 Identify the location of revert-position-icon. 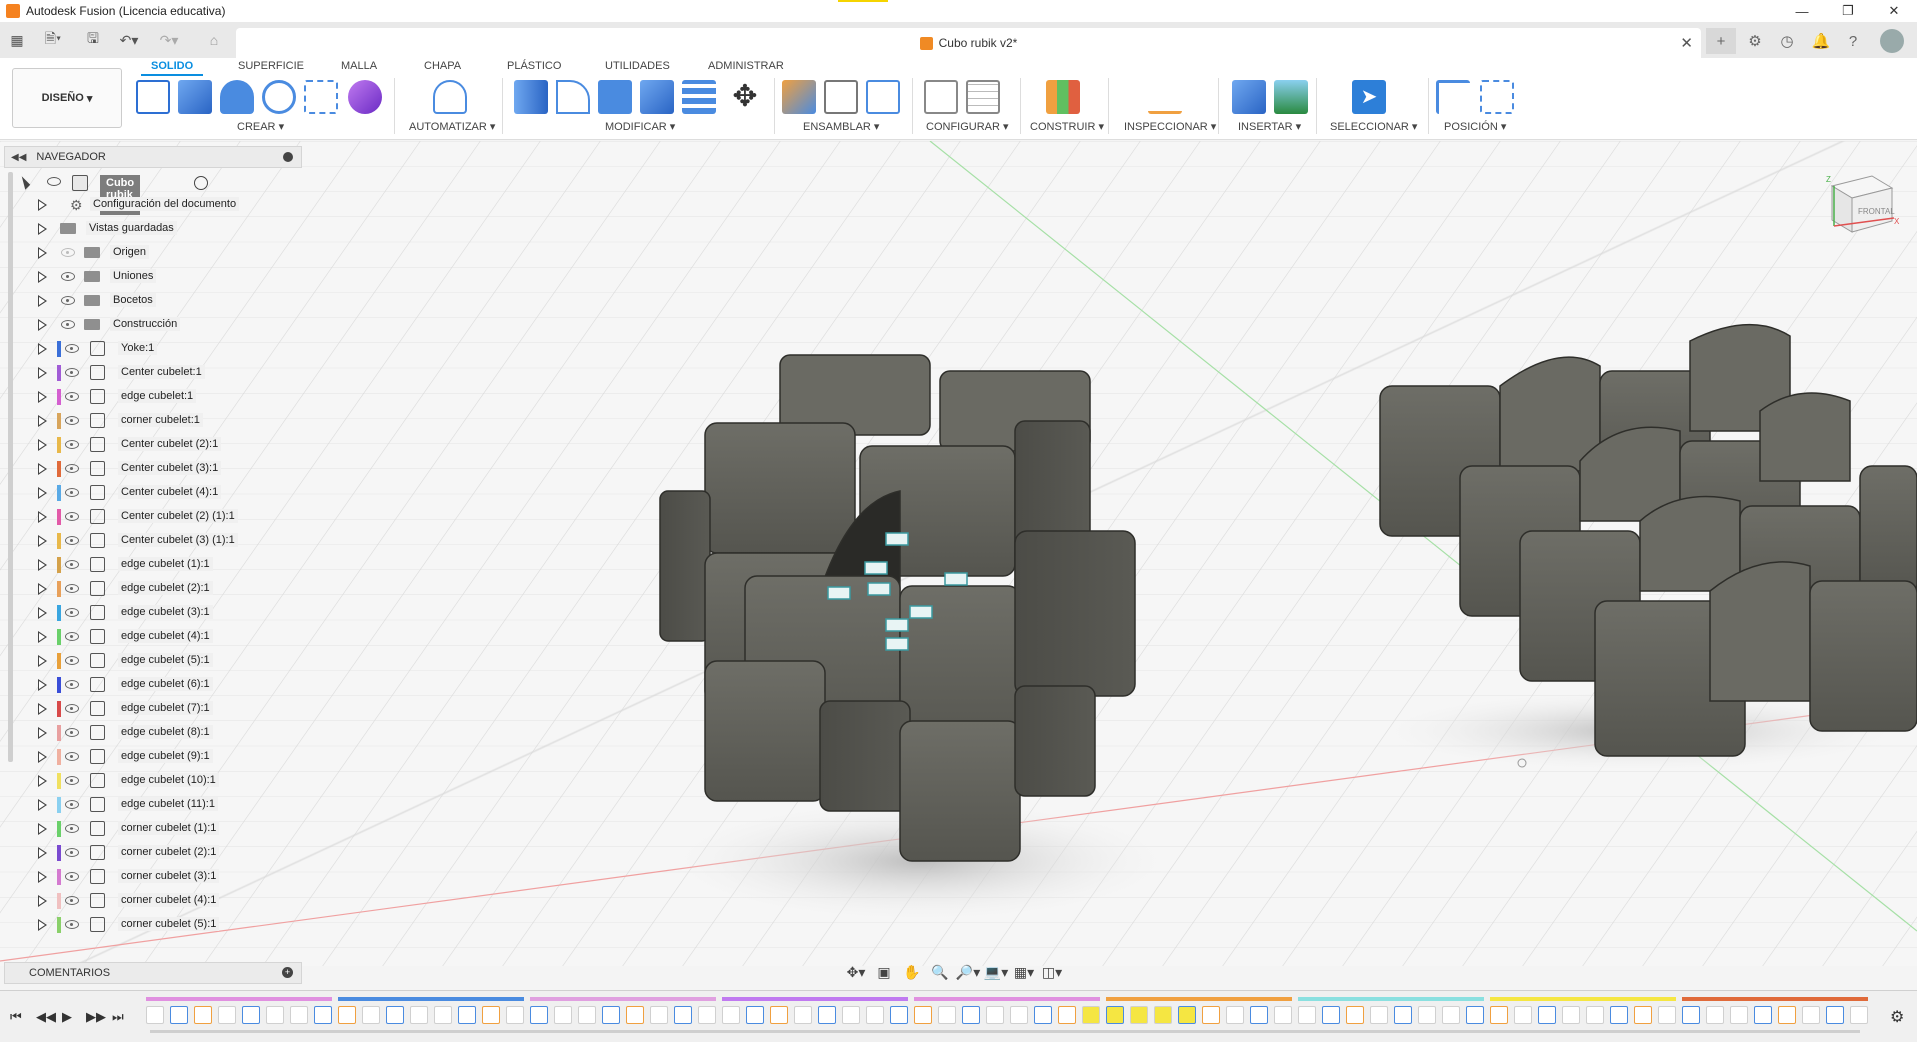
(1497, 97).